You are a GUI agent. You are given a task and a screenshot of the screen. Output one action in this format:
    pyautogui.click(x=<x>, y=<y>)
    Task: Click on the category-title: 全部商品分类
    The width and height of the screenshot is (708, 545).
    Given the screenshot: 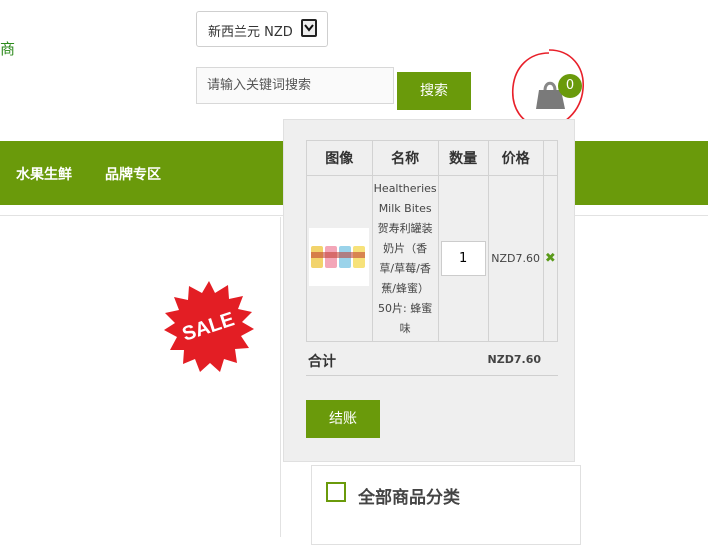 What is the action you would take?
    pyautogui.click(x=409, y=495)
    